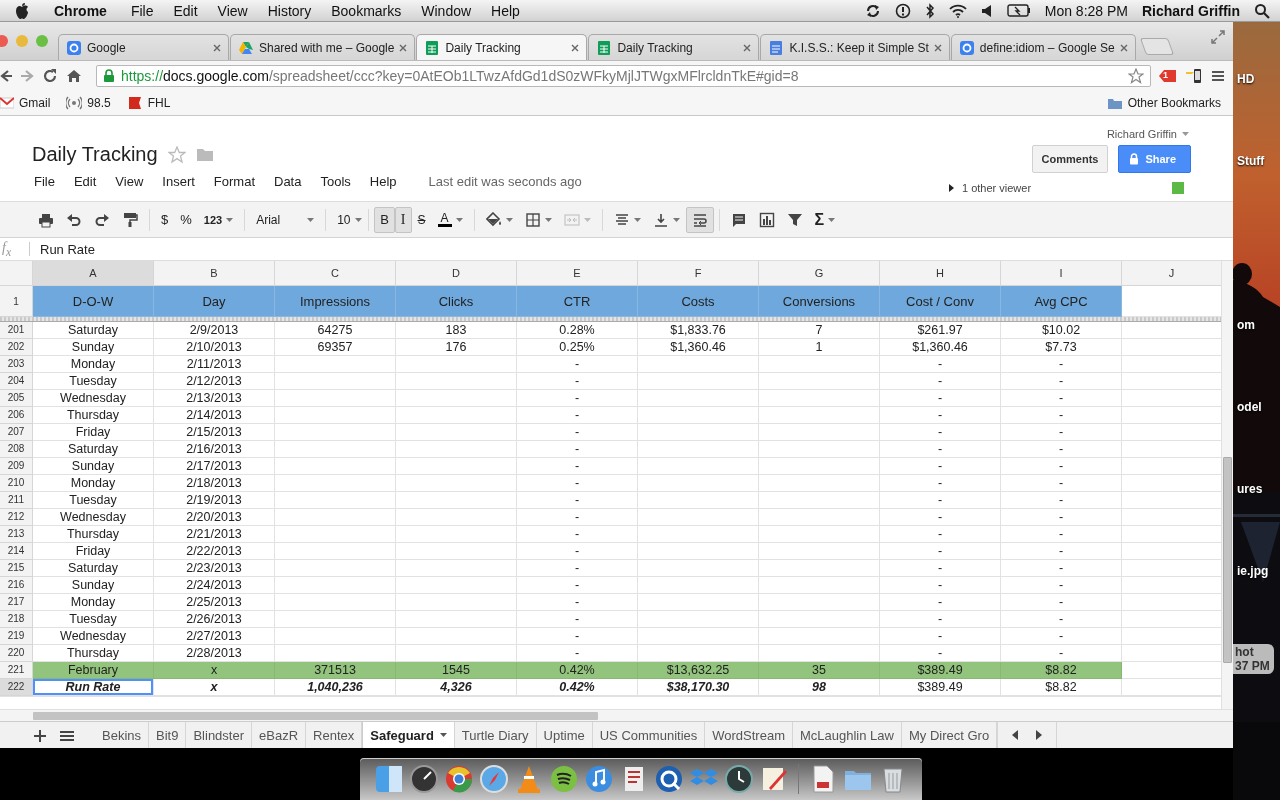 The width and height of the screenshot is (1280, 800). I want to click on last-edit-status: Last edit was seconds ago, so click(505, 181).